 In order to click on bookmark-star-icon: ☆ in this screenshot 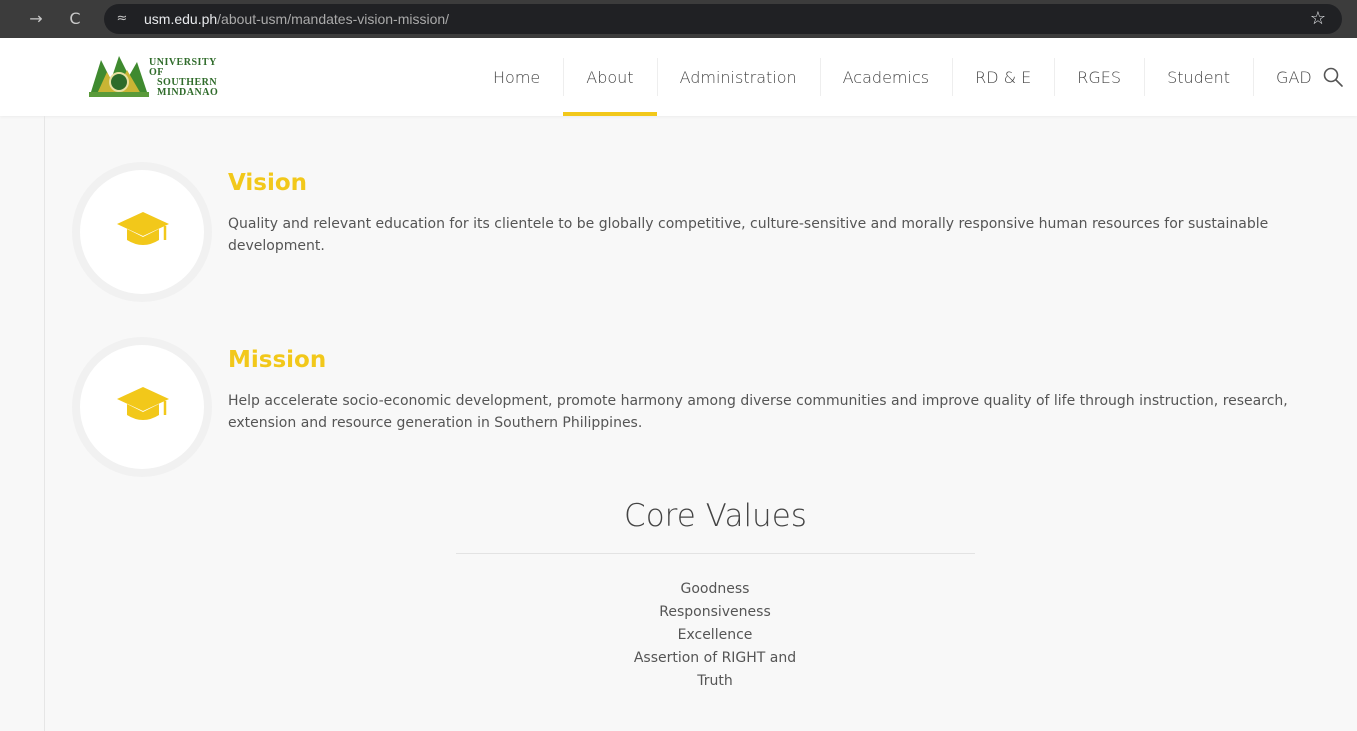, I will do `click(1318, 18)`.